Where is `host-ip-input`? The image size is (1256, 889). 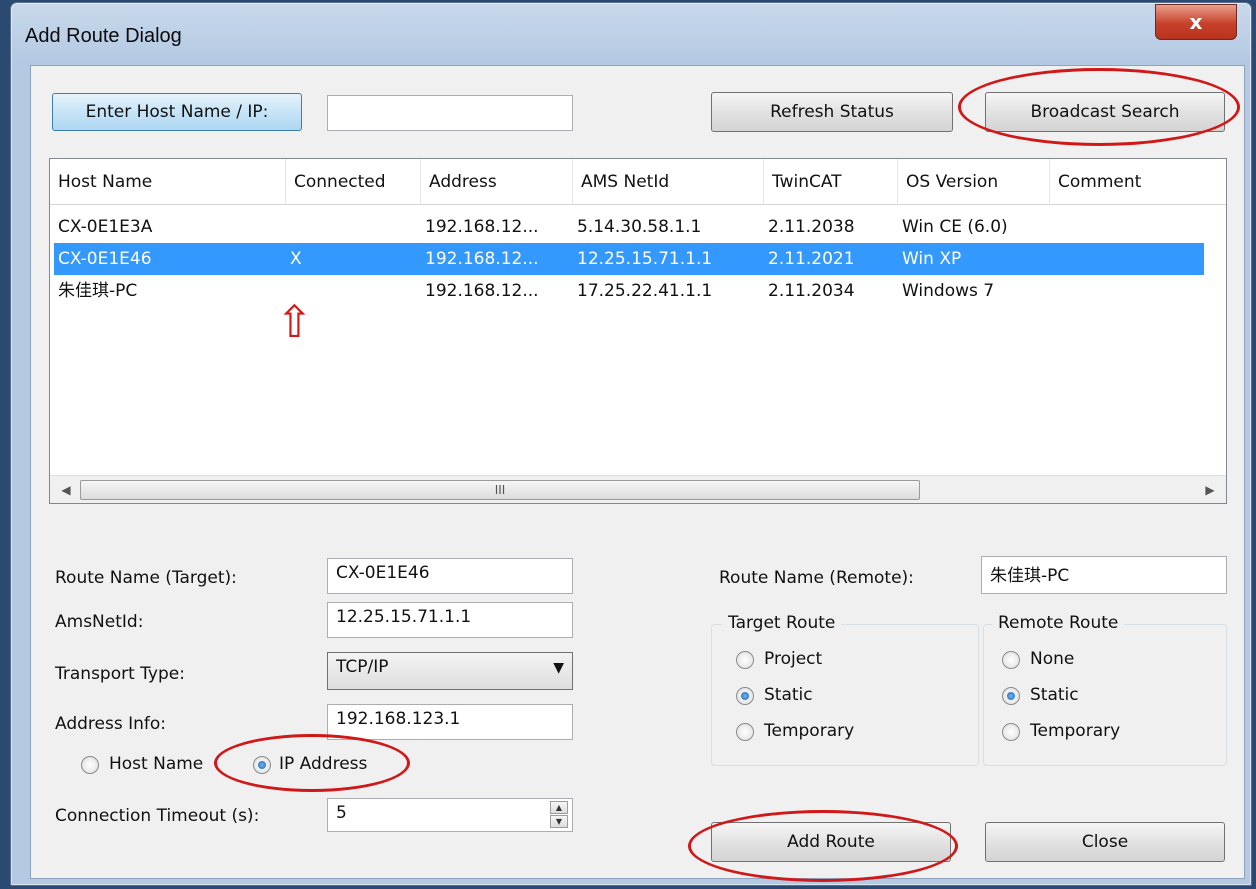
host-ip-input is located at coordinates (450, 113).